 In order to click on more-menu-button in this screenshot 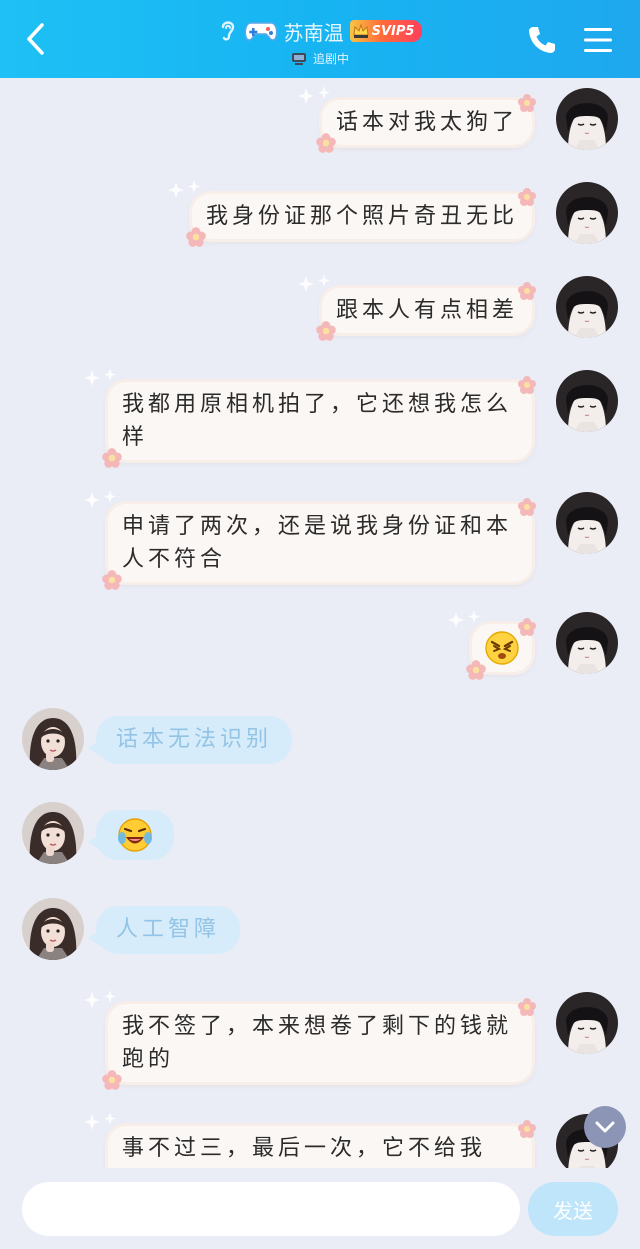, I will do `click(598, 40)`.